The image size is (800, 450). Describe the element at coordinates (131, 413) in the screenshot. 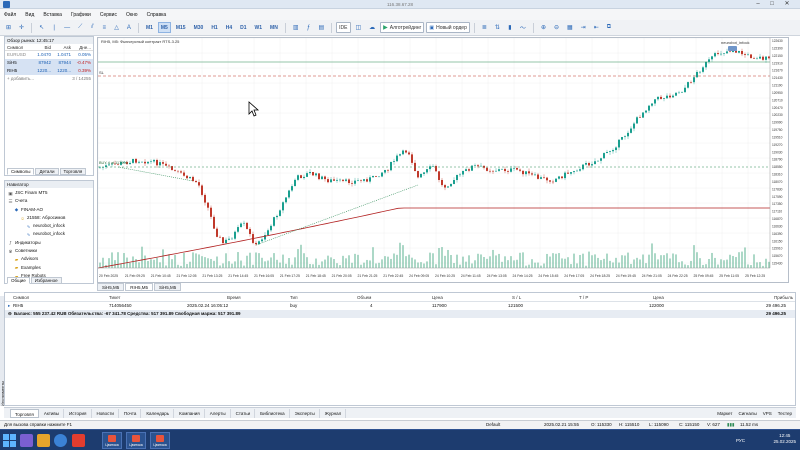

I see `toolbox-tab: Почта` at that location.